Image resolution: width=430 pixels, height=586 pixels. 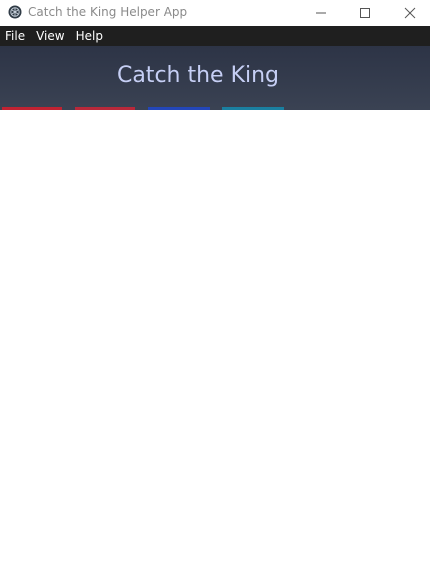 What do you see at coordinates (215, 13) in the screenshot?
I see `title-bar: Catch the King Helper App` at bounding box center [215, 13].